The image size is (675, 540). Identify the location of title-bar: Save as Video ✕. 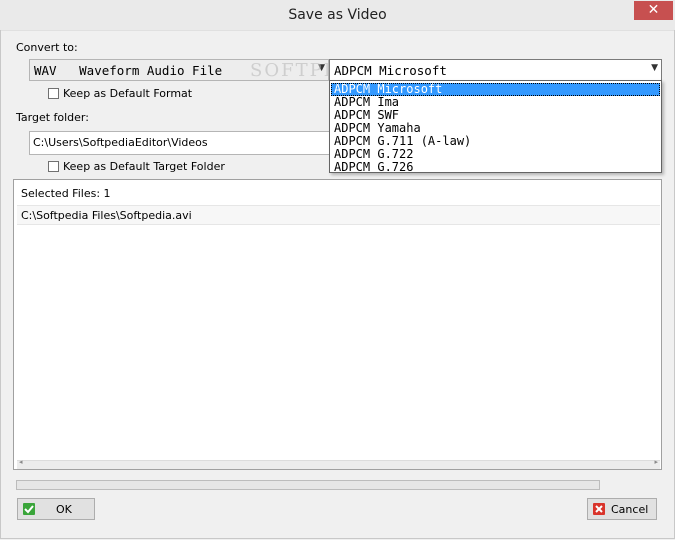
(337, 15).